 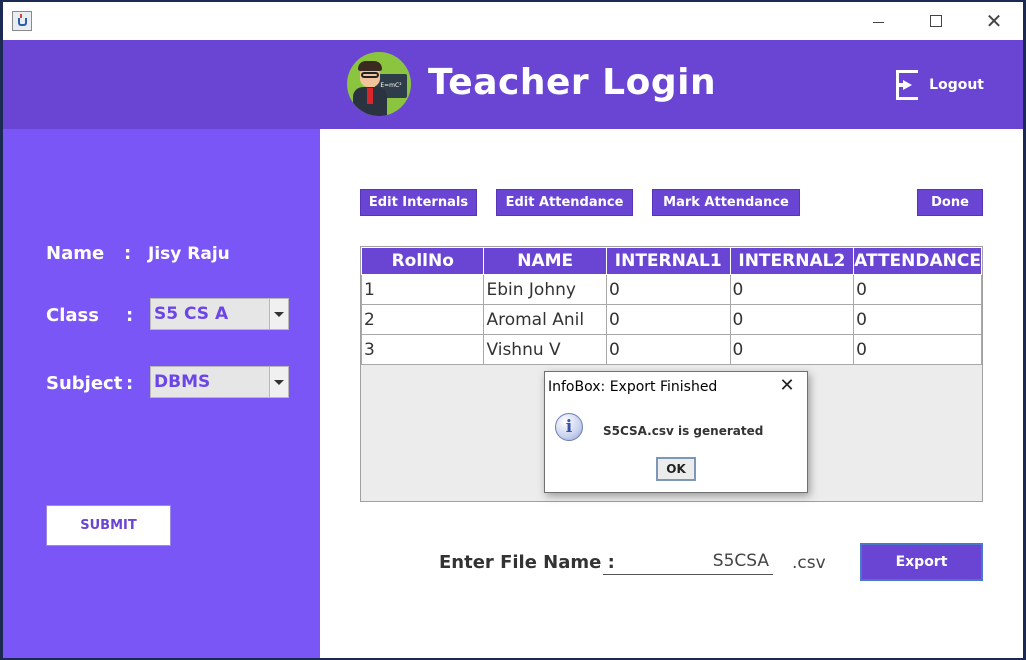 I want to click on table-cell: Aromal Anil, so click(x=545, y=319).